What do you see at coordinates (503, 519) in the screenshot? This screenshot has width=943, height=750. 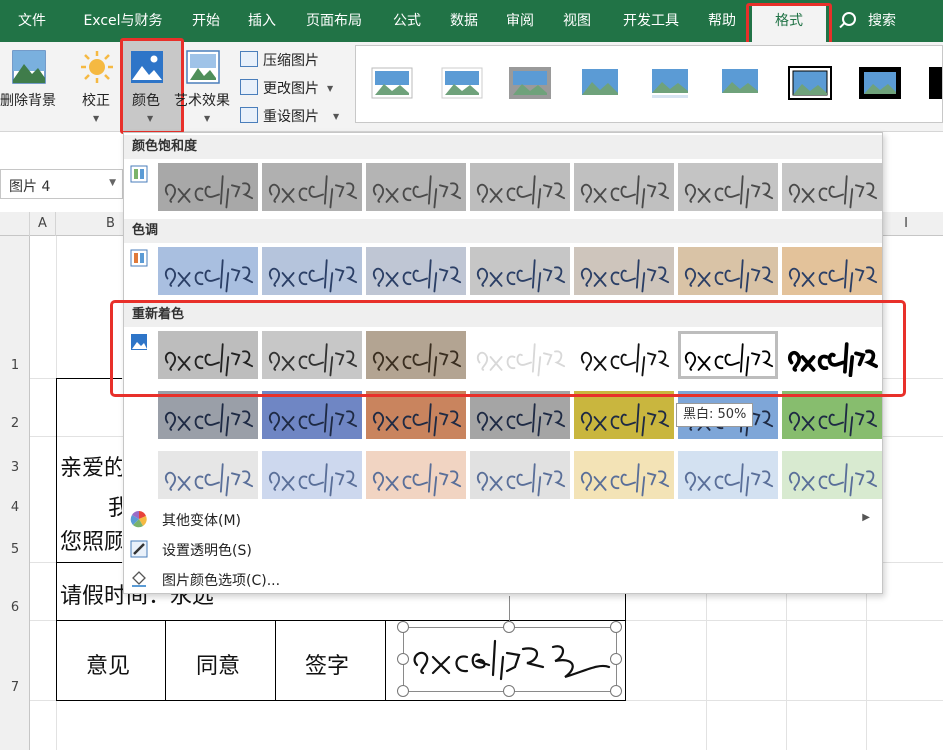 I see `menu-more-variations: 其他变体(M) ▶` at bounding box center [503, 519].